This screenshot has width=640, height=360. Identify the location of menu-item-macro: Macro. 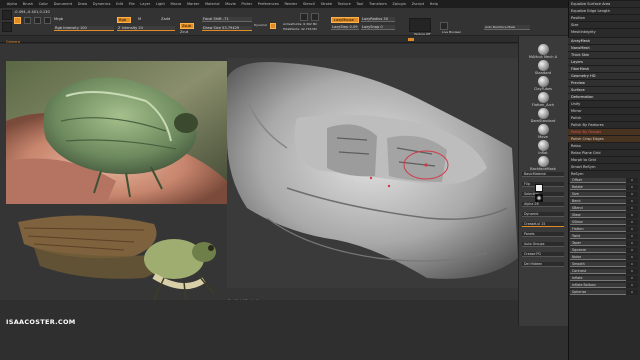
(176, 4).